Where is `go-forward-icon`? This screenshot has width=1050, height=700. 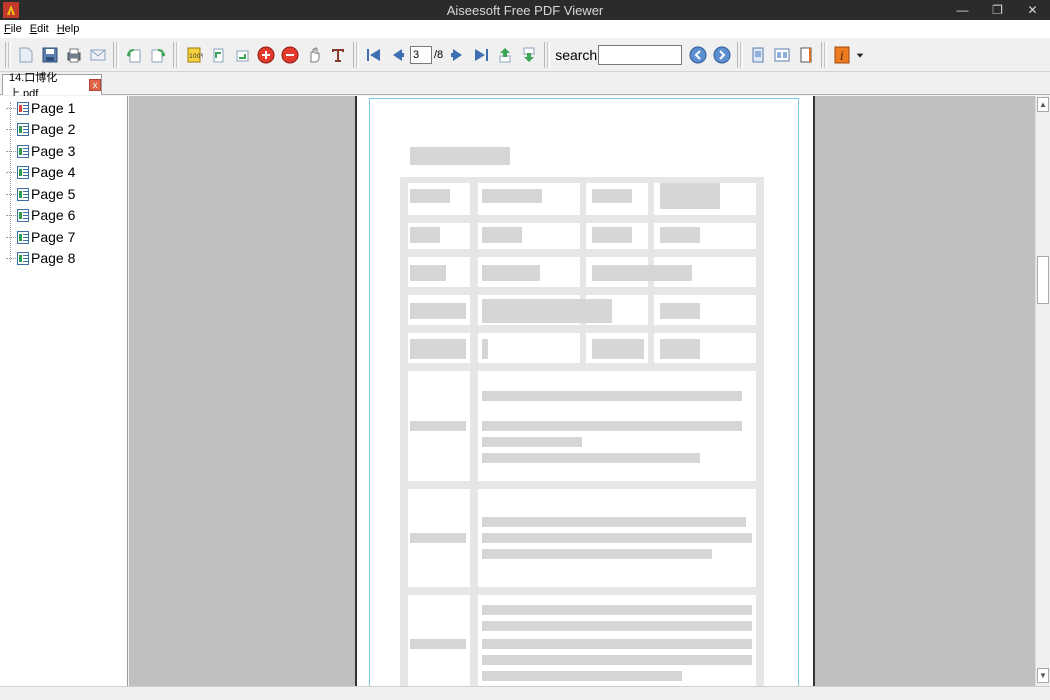 go-forward-icon is located at coordinates (529, 54).